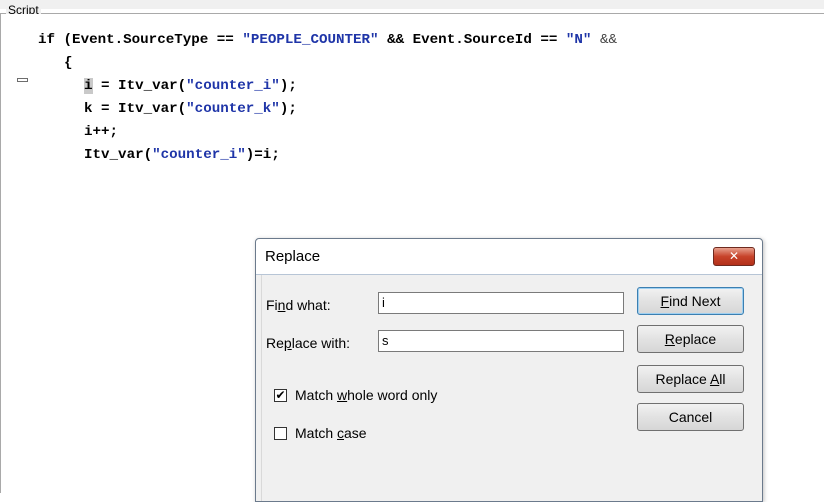 The height and width of the screenshot is (502, 824). I want to click on match-case-label: Match case, so click(331, 433).